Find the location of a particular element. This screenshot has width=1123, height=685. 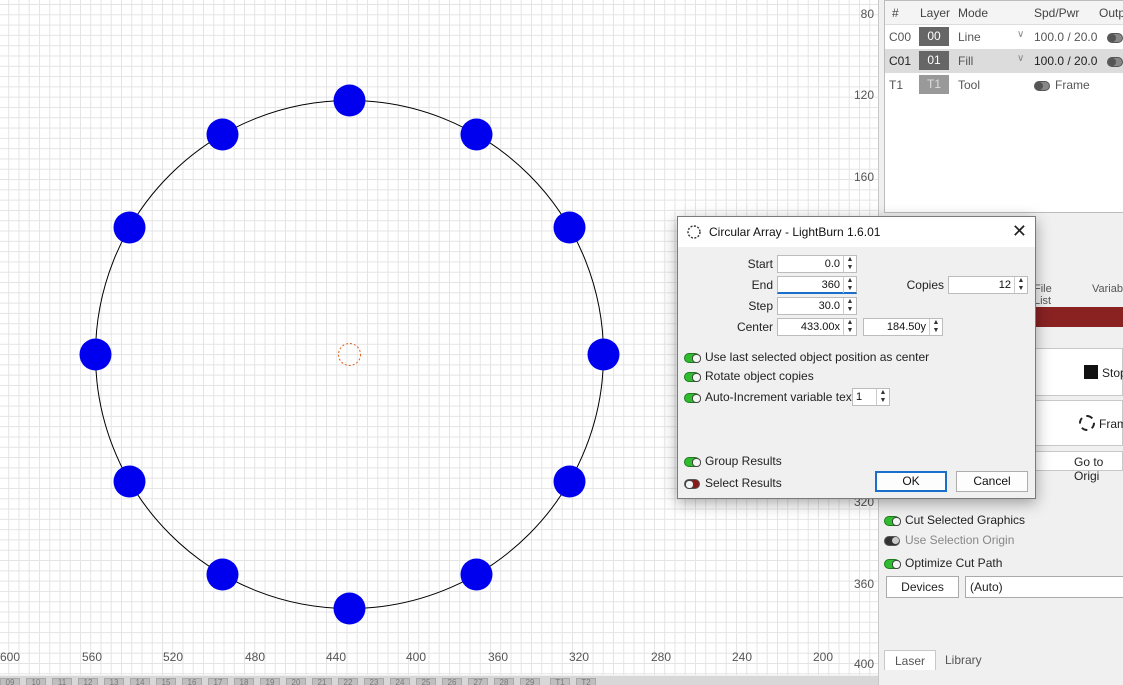

tab-library: Library is located at coordinates (963, 660).